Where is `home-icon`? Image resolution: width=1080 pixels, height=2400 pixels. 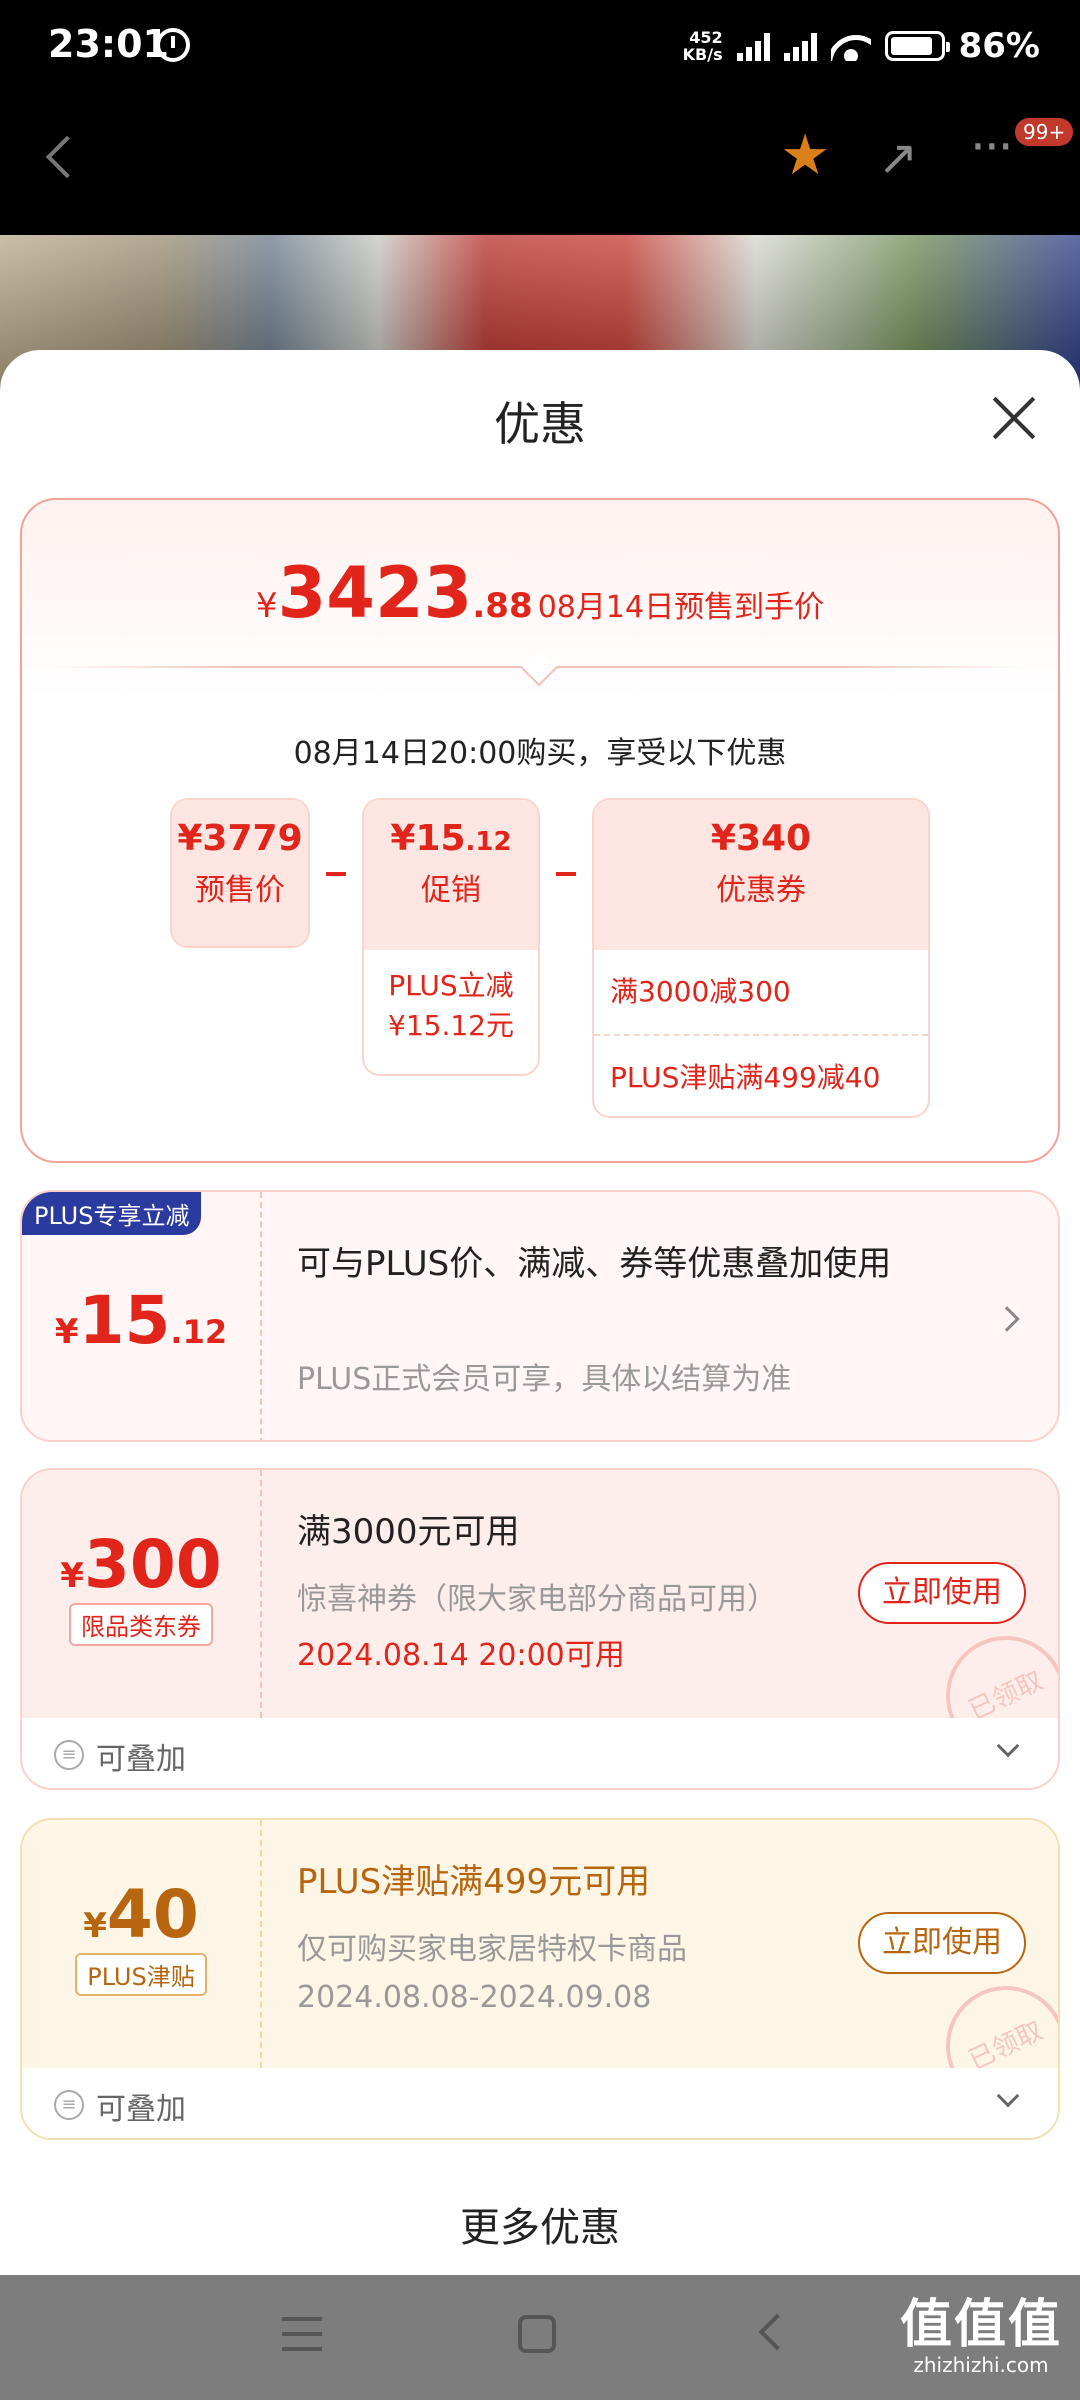
home-icon is located at coordinates (537, 2334).